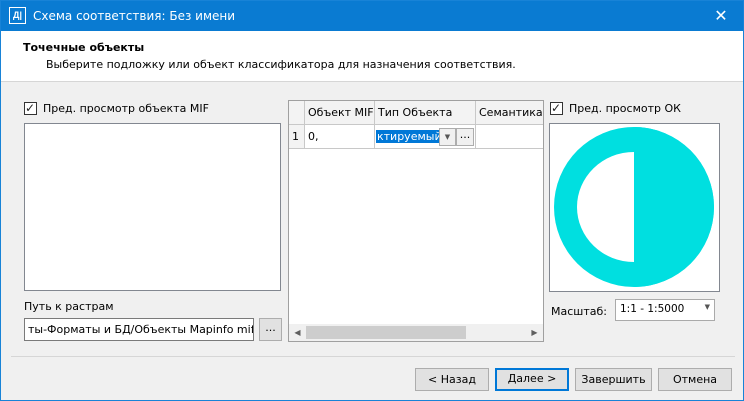 The image size is (744, 401). Describe the element at coordinates (152, 207) in the screenshot. I see `mif-preview-panel` at that location.